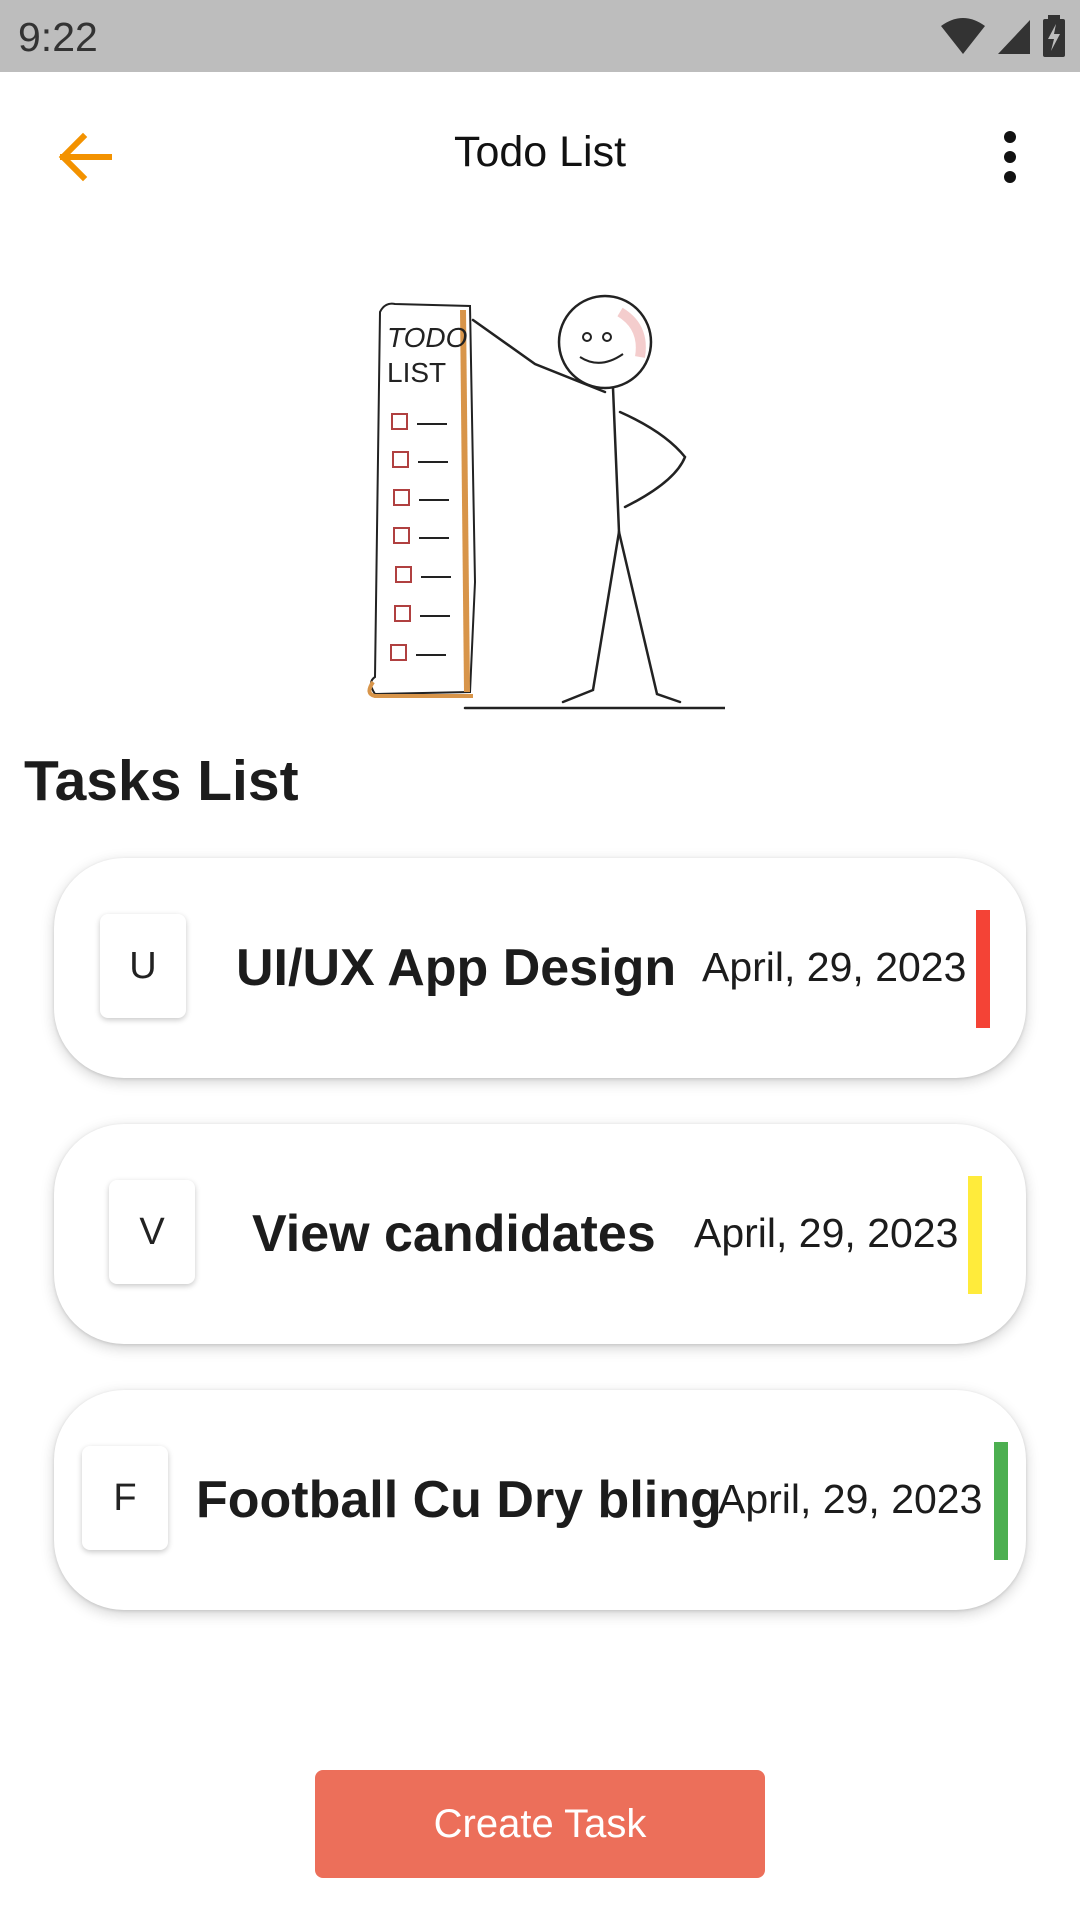 This screenshot has width=1080, height=1920. What do you see at coordinates (1014, 37) in the screenshot?
I see `signal-icon` at bounding box center [1014, 37].